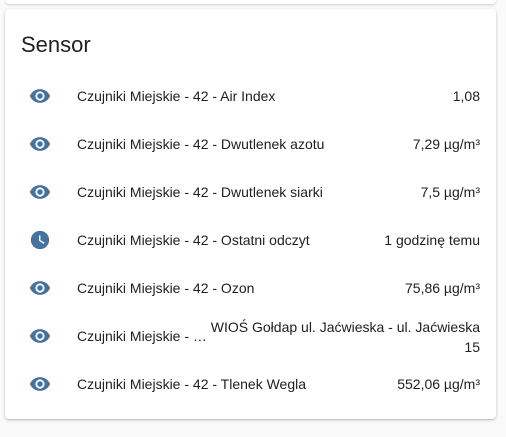 The height and width of the screenshot is (437, 506). I want to click on entity-name: Czujniki Miejskie - 42 - Ostatni odczyt, so click(193, 240).